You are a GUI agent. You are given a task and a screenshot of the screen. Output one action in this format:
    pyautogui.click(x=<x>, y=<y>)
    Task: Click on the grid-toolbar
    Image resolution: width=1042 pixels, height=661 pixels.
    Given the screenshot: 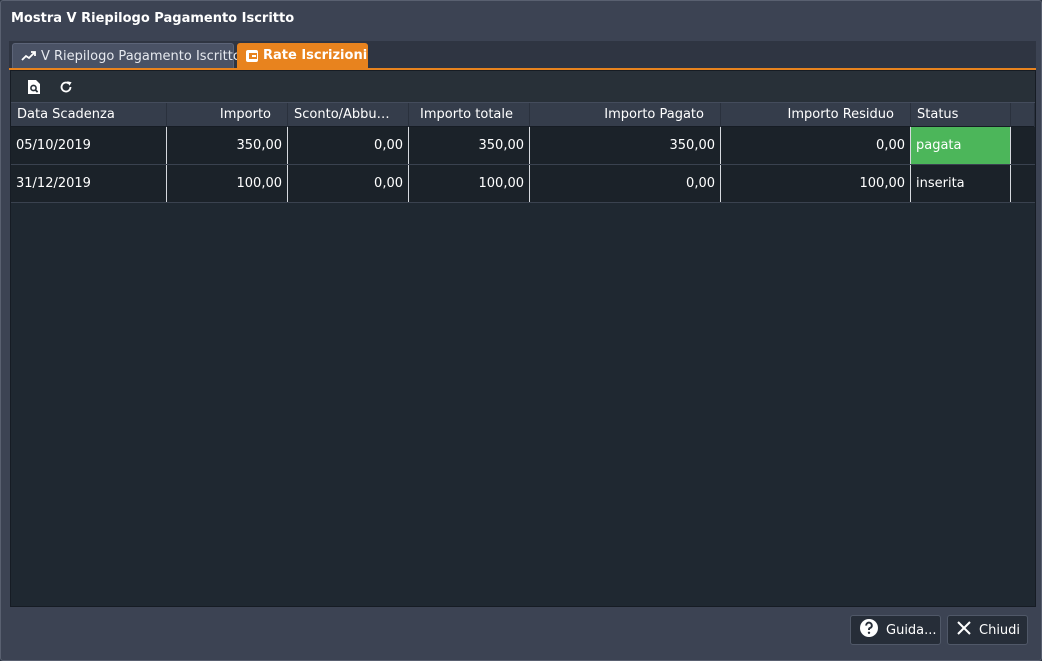 What is the action you would take?
    pyautogui.click(x=523, y=86)
    